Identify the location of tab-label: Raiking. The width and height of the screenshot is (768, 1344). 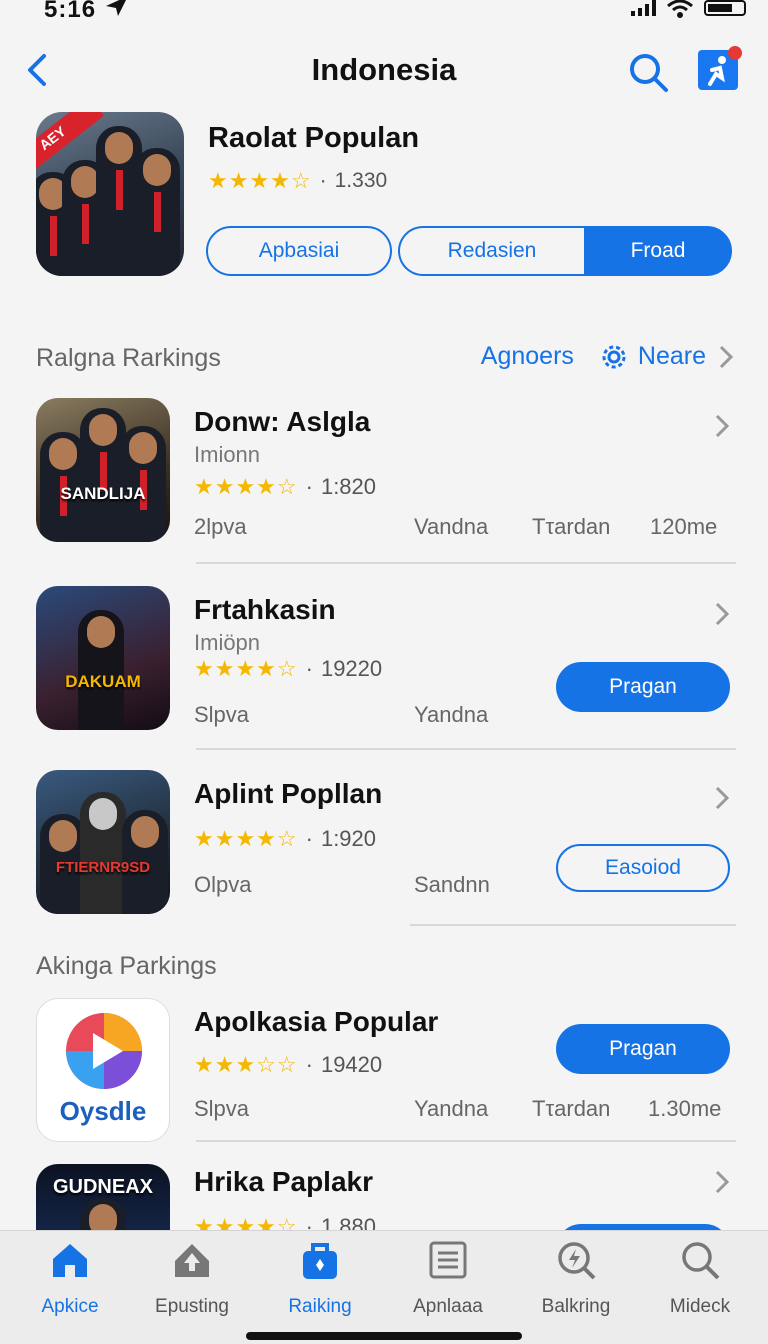
(320, 1306).